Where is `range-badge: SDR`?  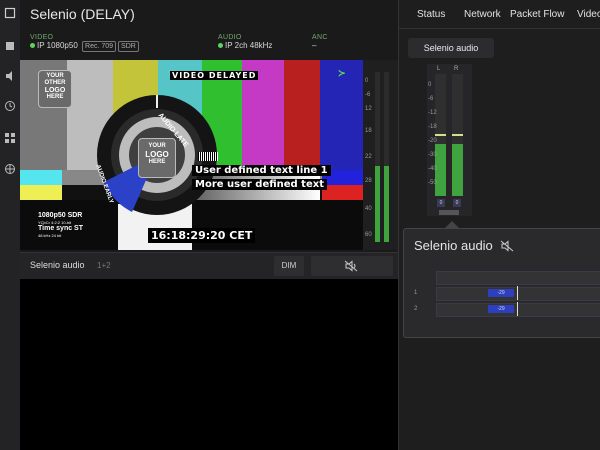 range-badge: SDR is located at coordinates (128, 46).